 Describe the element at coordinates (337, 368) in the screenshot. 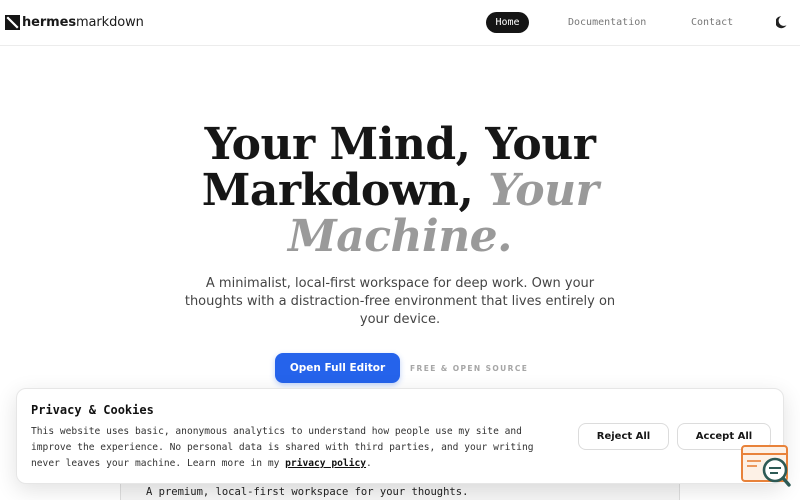

I see `open-full-editor-button: Open Full Editor` at that location.